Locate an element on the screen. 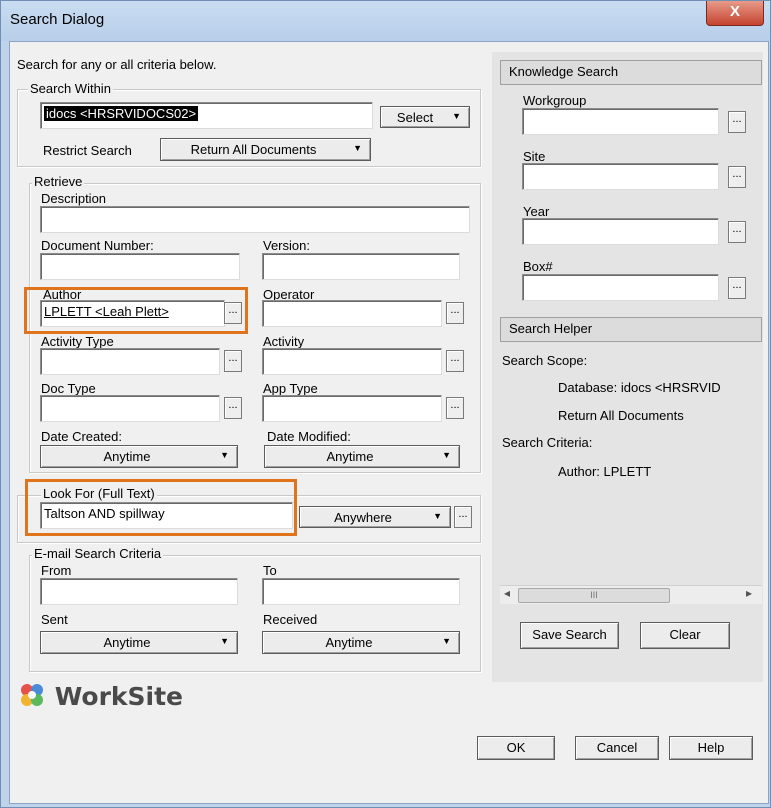  helper-horizontal-scrollbar: ◂ III ▸ is located at coordinates (631, 594).